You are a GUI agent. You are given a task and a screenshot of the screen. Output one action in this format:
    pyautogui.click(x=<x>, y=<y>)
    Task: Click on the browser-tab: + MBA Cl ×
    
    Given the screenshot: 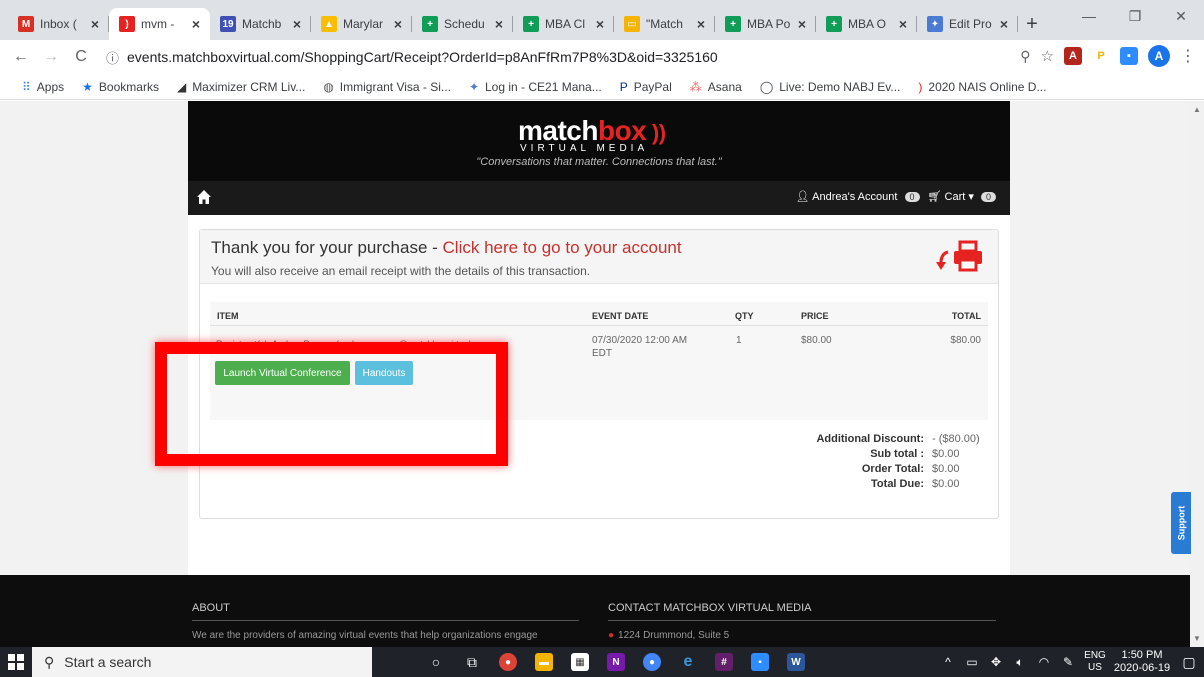 What is the action you would take?
    pyautogui.click(x=563, y=24)
    